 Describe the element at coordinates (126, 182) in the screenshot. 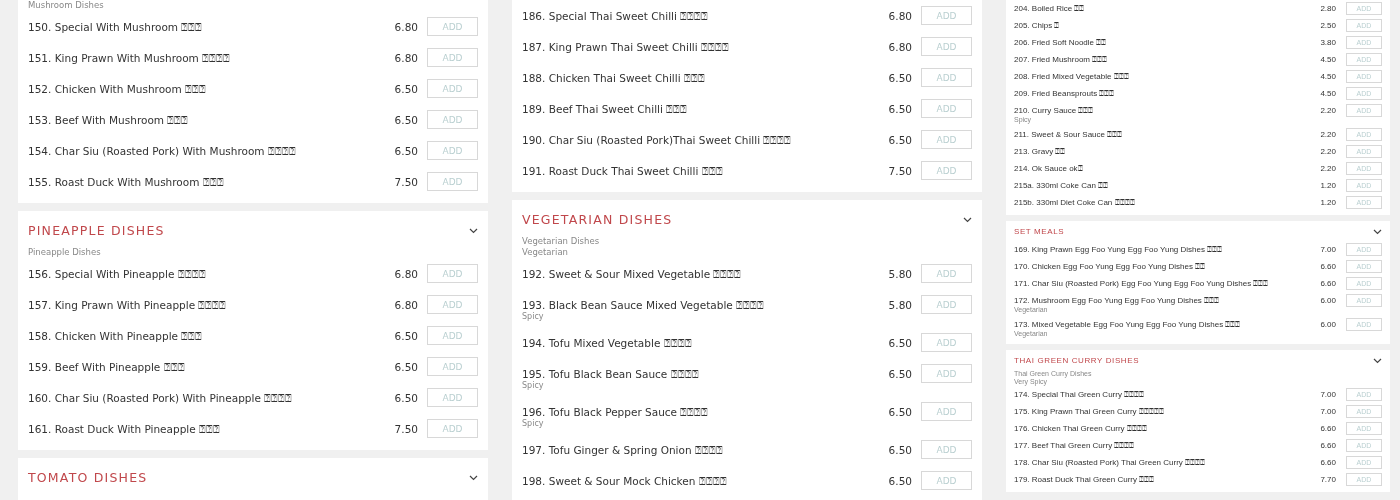

I see `dish-name: 155. Roast Duck With Mushroom ⍰⍰⍰` at that location.